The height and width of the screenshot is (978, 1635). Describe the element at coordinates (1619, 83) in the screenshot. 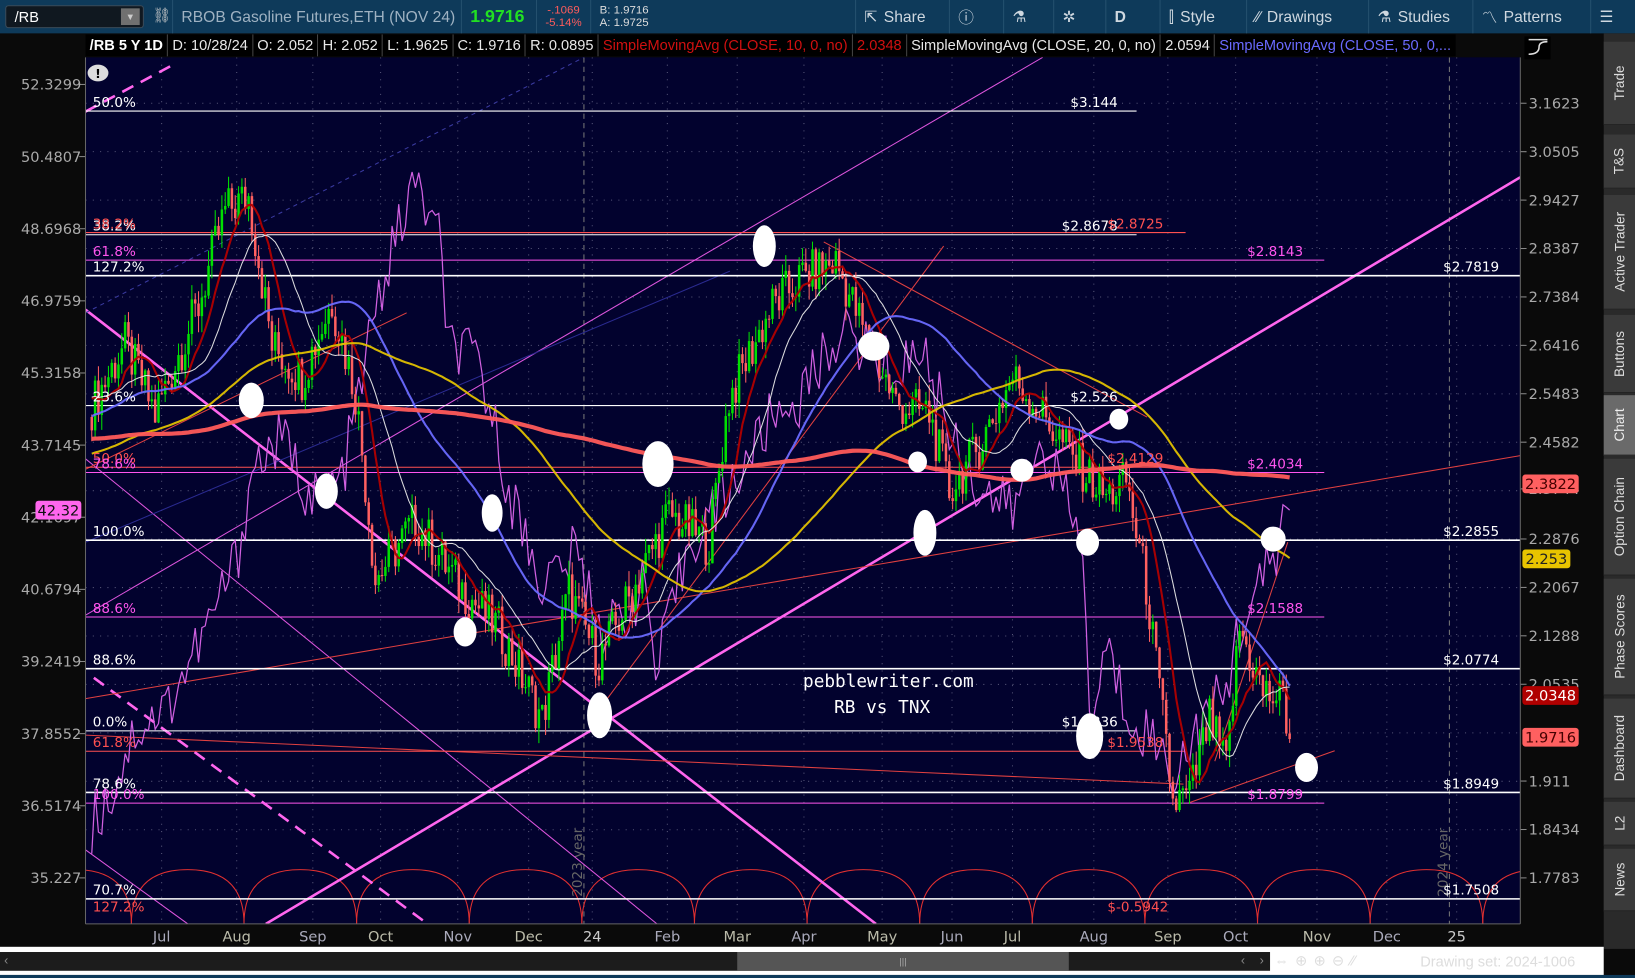

I see `tab-trade: Trade` at that location.